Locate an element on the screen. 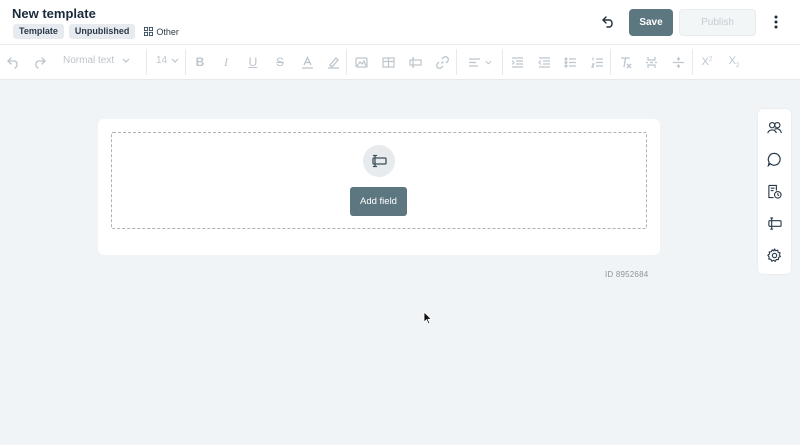  comment-icon is located at coordinates (774, 159).